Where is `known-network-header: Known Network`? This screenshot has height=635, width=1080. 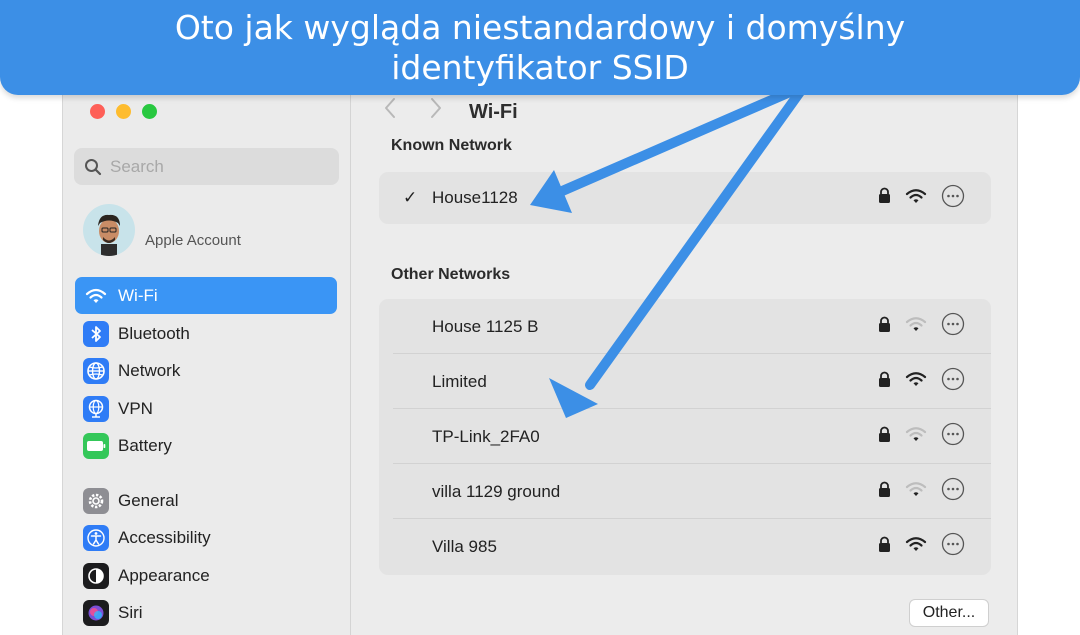 known-network-header: Known Network is located at coordinates (451, 145).